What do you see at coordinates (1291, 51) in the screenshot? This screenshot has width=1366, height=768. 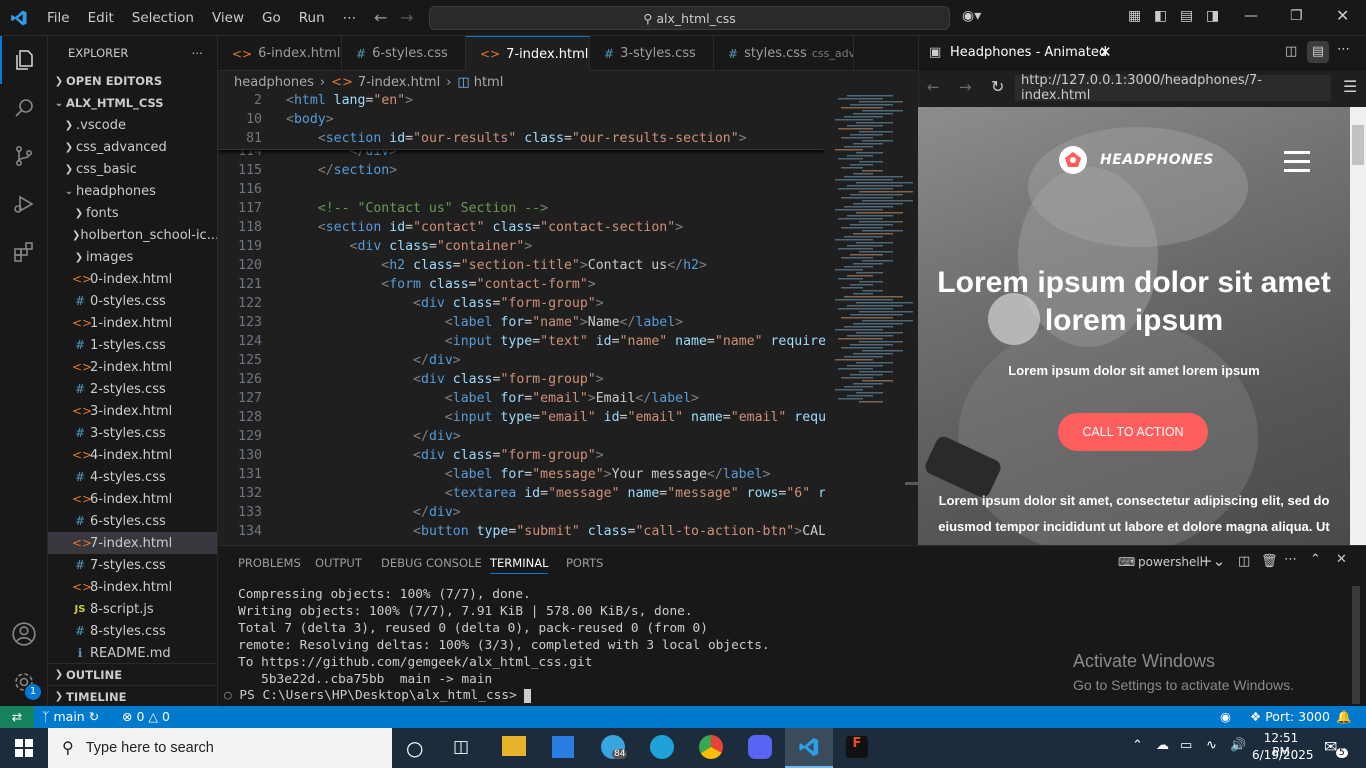 I see `split-editor-icon: ◫` at bounding box center [1291, 51].